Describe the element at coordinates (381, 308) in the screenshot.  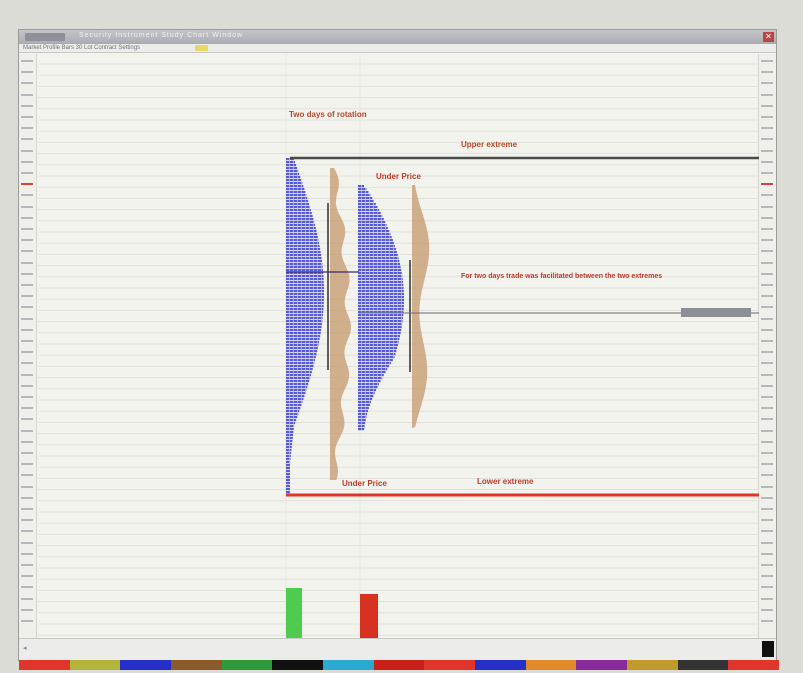
I see `day-2-profile` at that location.